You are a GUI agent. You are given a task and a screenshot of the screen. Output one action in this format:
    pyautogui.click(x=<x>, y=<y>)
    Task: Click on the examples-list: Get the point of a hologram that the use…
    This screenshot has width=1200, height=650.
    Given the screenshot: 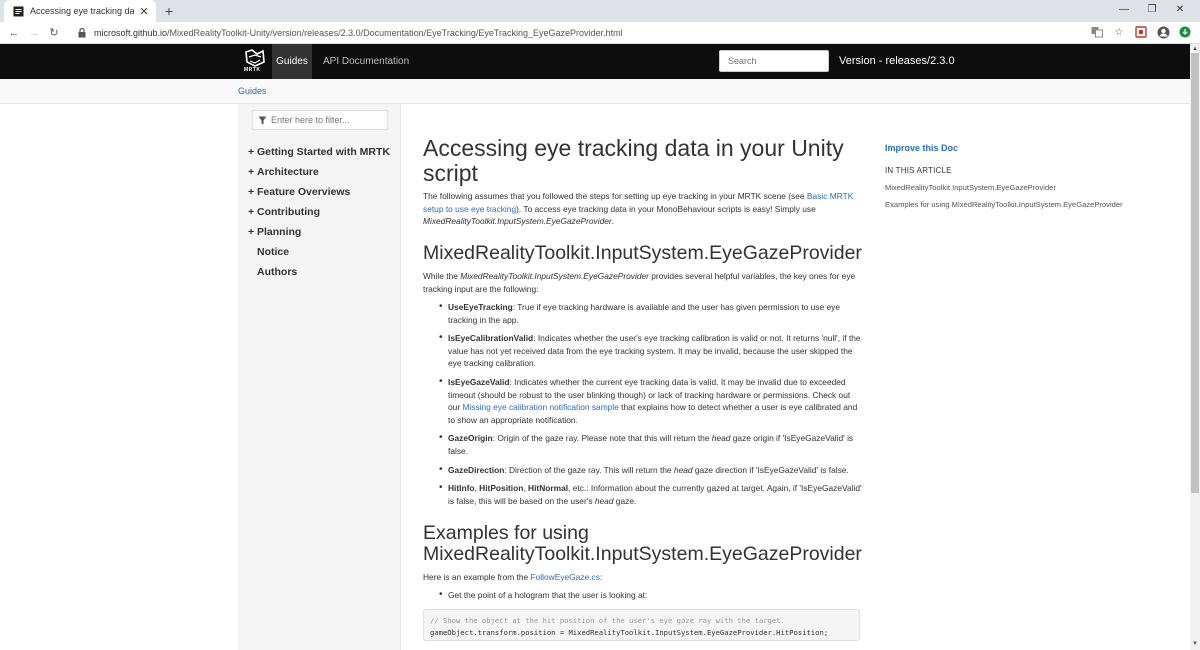 What is the action you would take?
    pyautogui.click(x=651, y=595)
    